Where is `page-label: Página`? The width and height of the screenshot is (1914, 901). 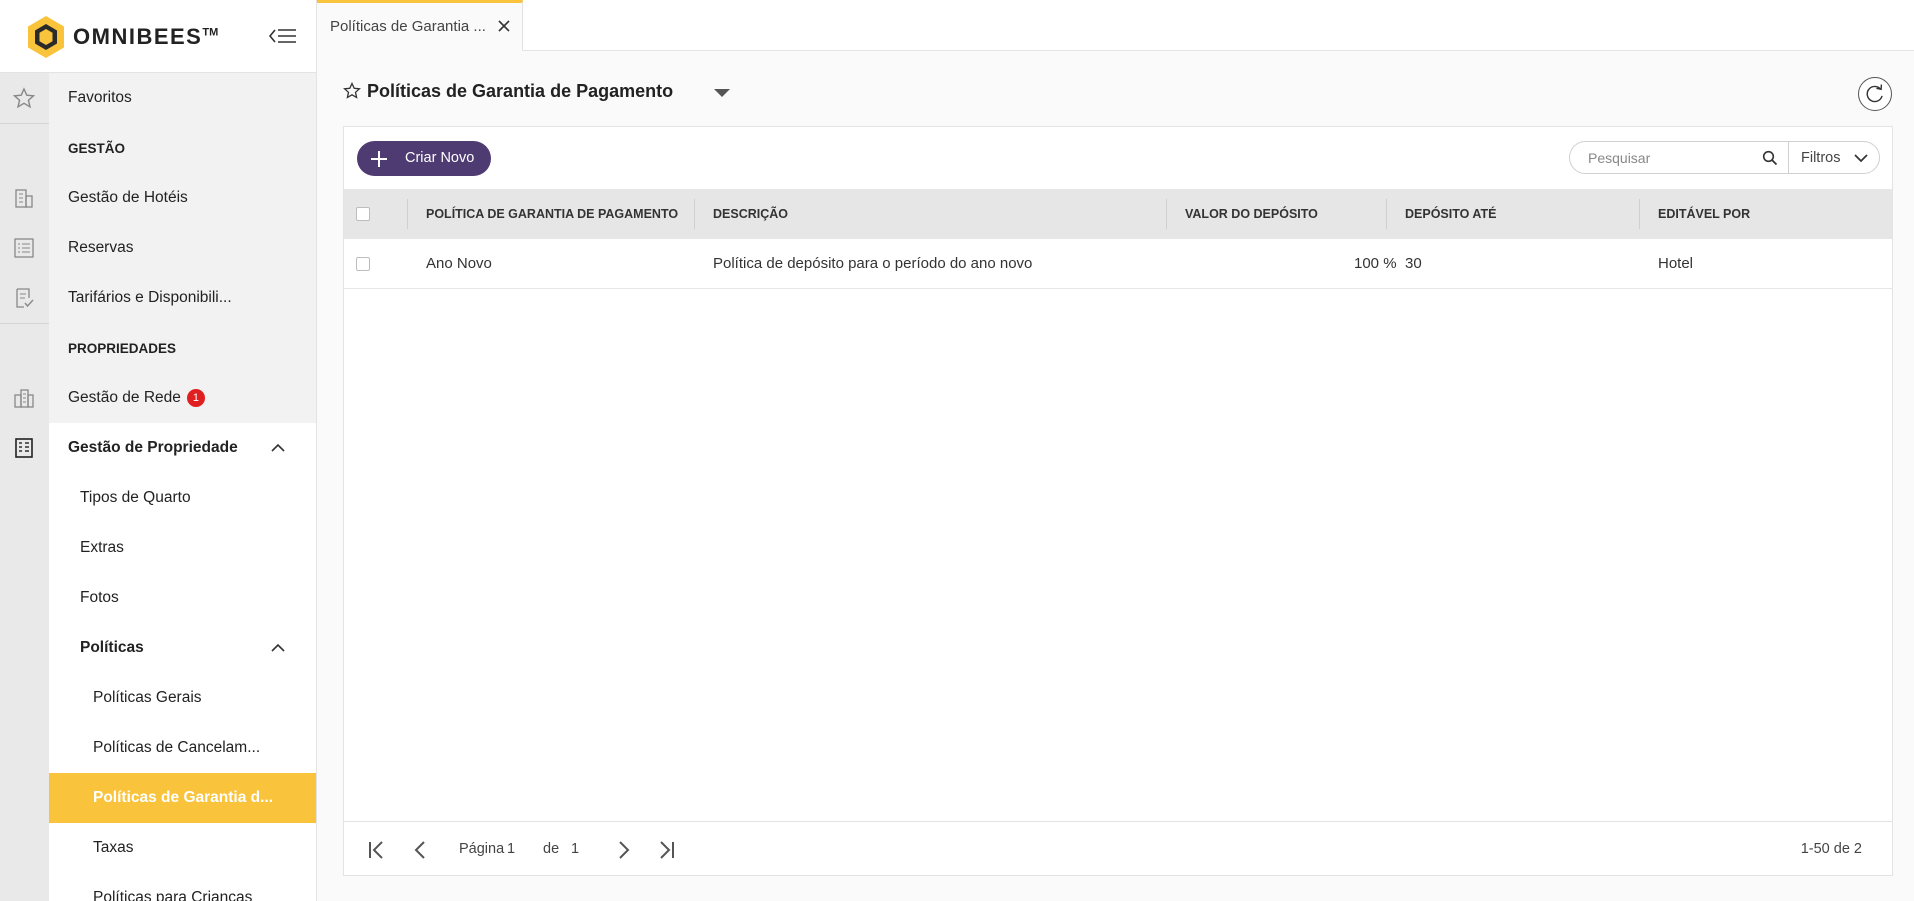 page-label: Página is located at coordinates (482, 849).